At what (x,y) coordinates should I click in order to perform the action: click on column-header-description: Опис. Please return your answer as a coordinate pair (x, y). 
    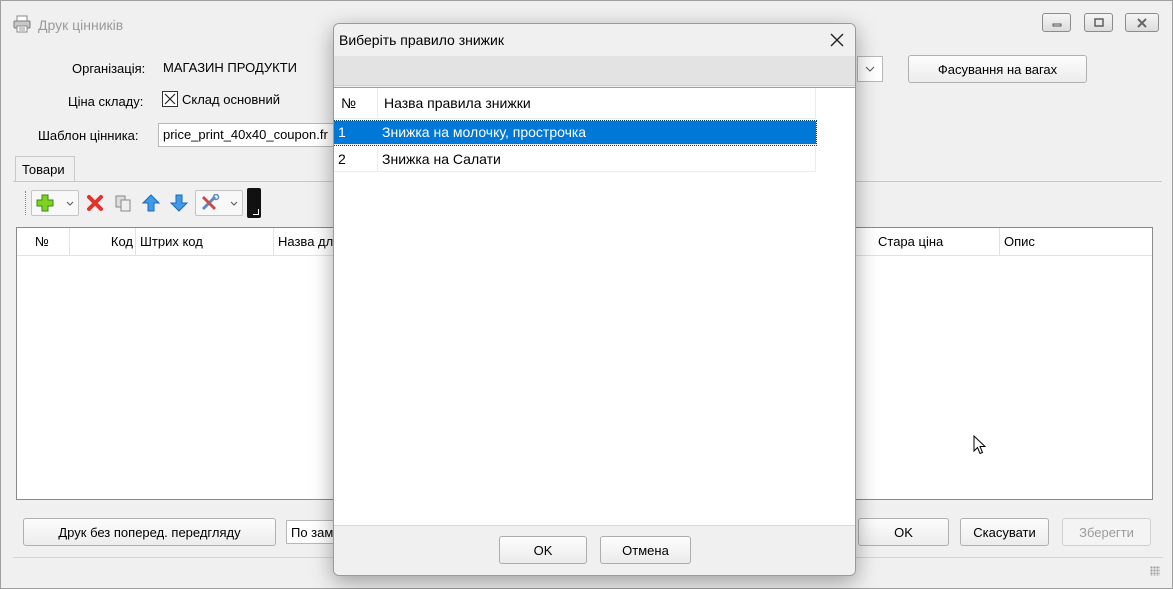
    Looking at the image, I should click on (1075, 242).